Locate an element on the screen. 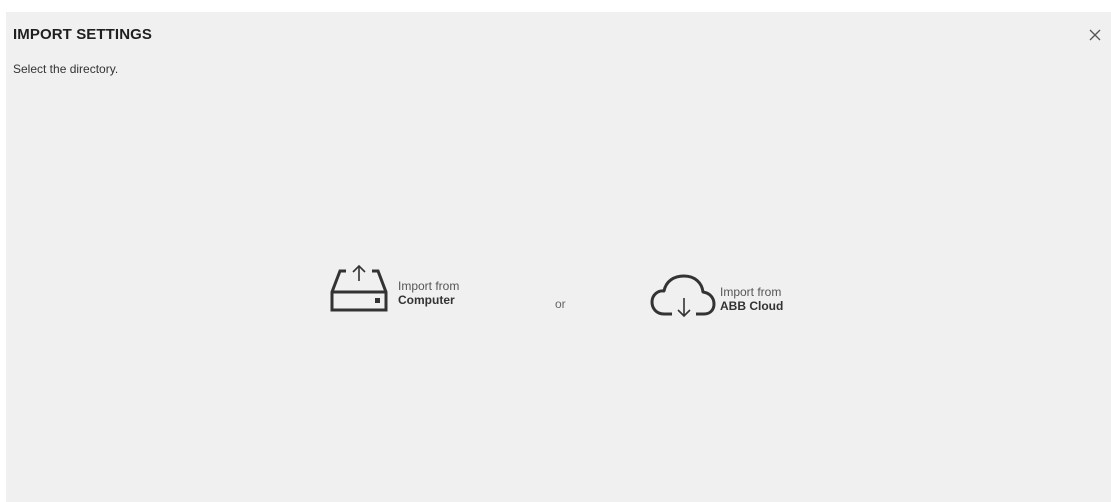  or-separator: or is located at coordinates (560, 304).